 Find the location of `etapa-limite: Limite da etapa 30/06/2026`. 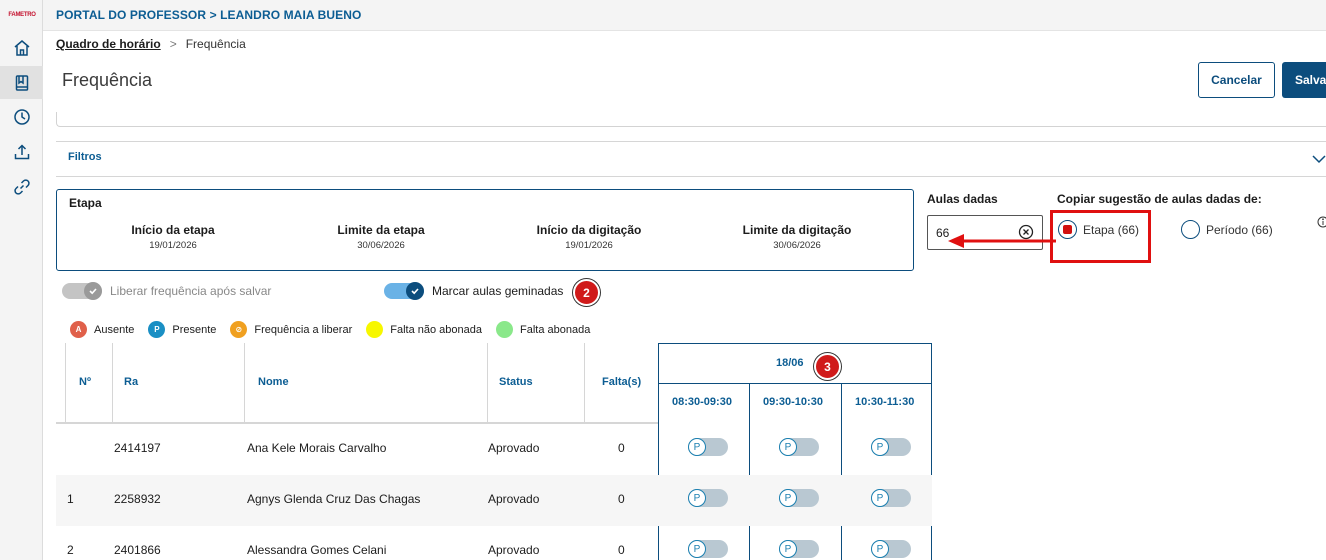

etapa-limite: Limite da etapa 30/06/2026 is located at coordinates (381, 237).